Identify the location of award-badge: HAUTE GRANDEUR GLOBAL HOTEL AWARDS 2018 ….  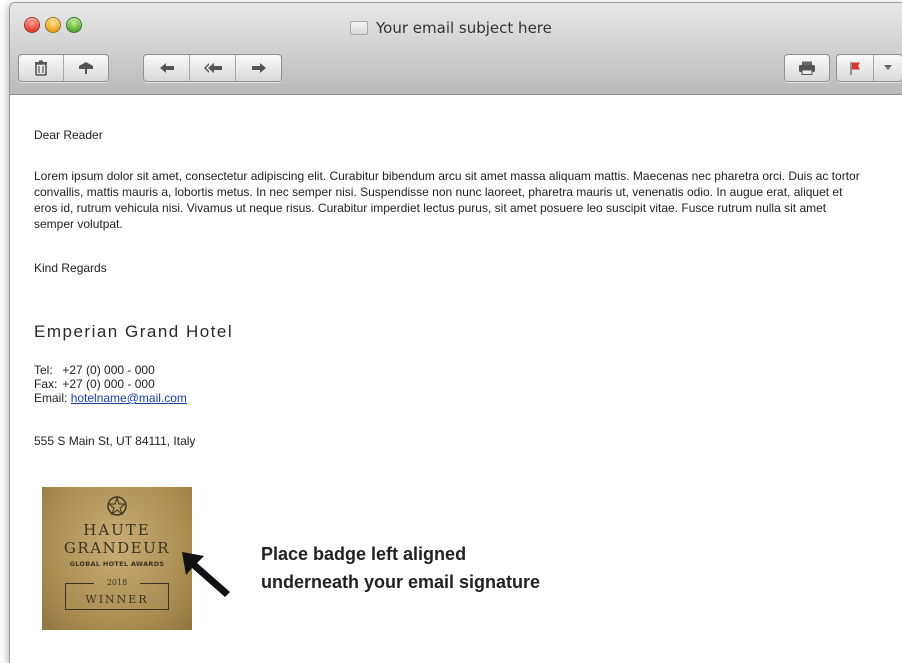
(117, 558).